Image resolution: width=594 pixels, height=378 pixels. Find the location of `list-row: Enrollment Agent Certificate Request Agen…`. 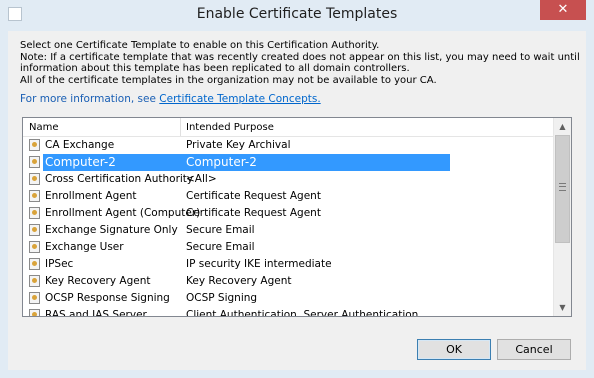

list-row: Enrollment Agent Certificate Request Agen… is located at coordinates (288, 196).